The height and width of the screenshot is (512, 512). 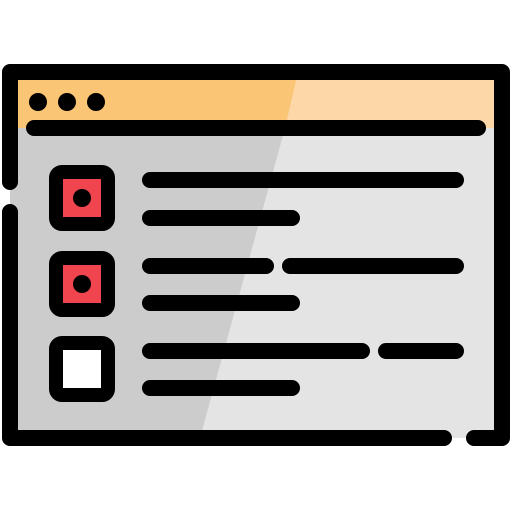 What do you see at coordinates (154, 100) in the screenshot?
I see `title-bar-left-fill` at bounding box center [154, 100].